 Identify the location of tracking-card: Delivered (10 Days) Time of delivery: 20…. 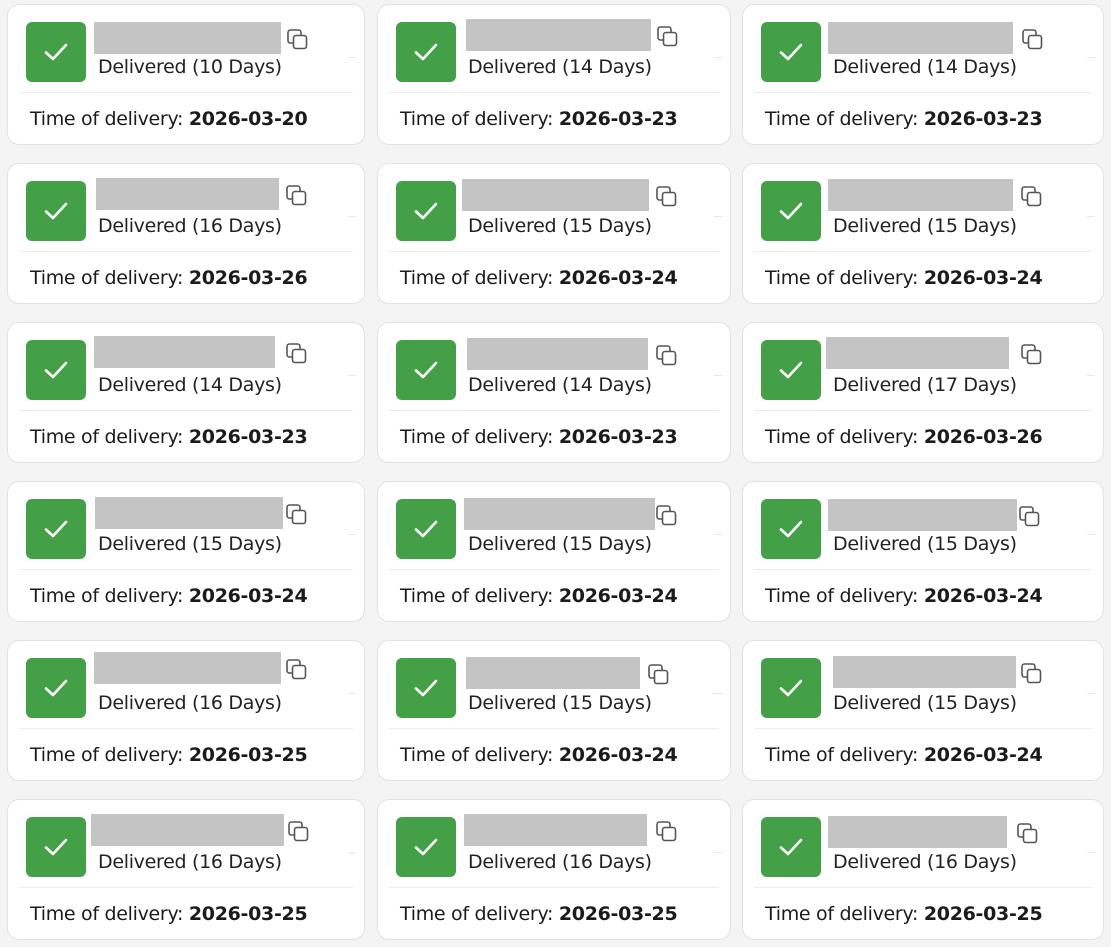
(186, 74).